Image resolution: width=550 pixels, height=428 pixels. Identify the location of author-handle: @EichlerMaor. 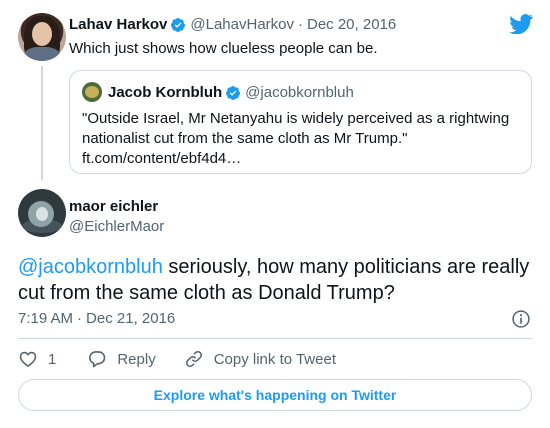
(116, 226).